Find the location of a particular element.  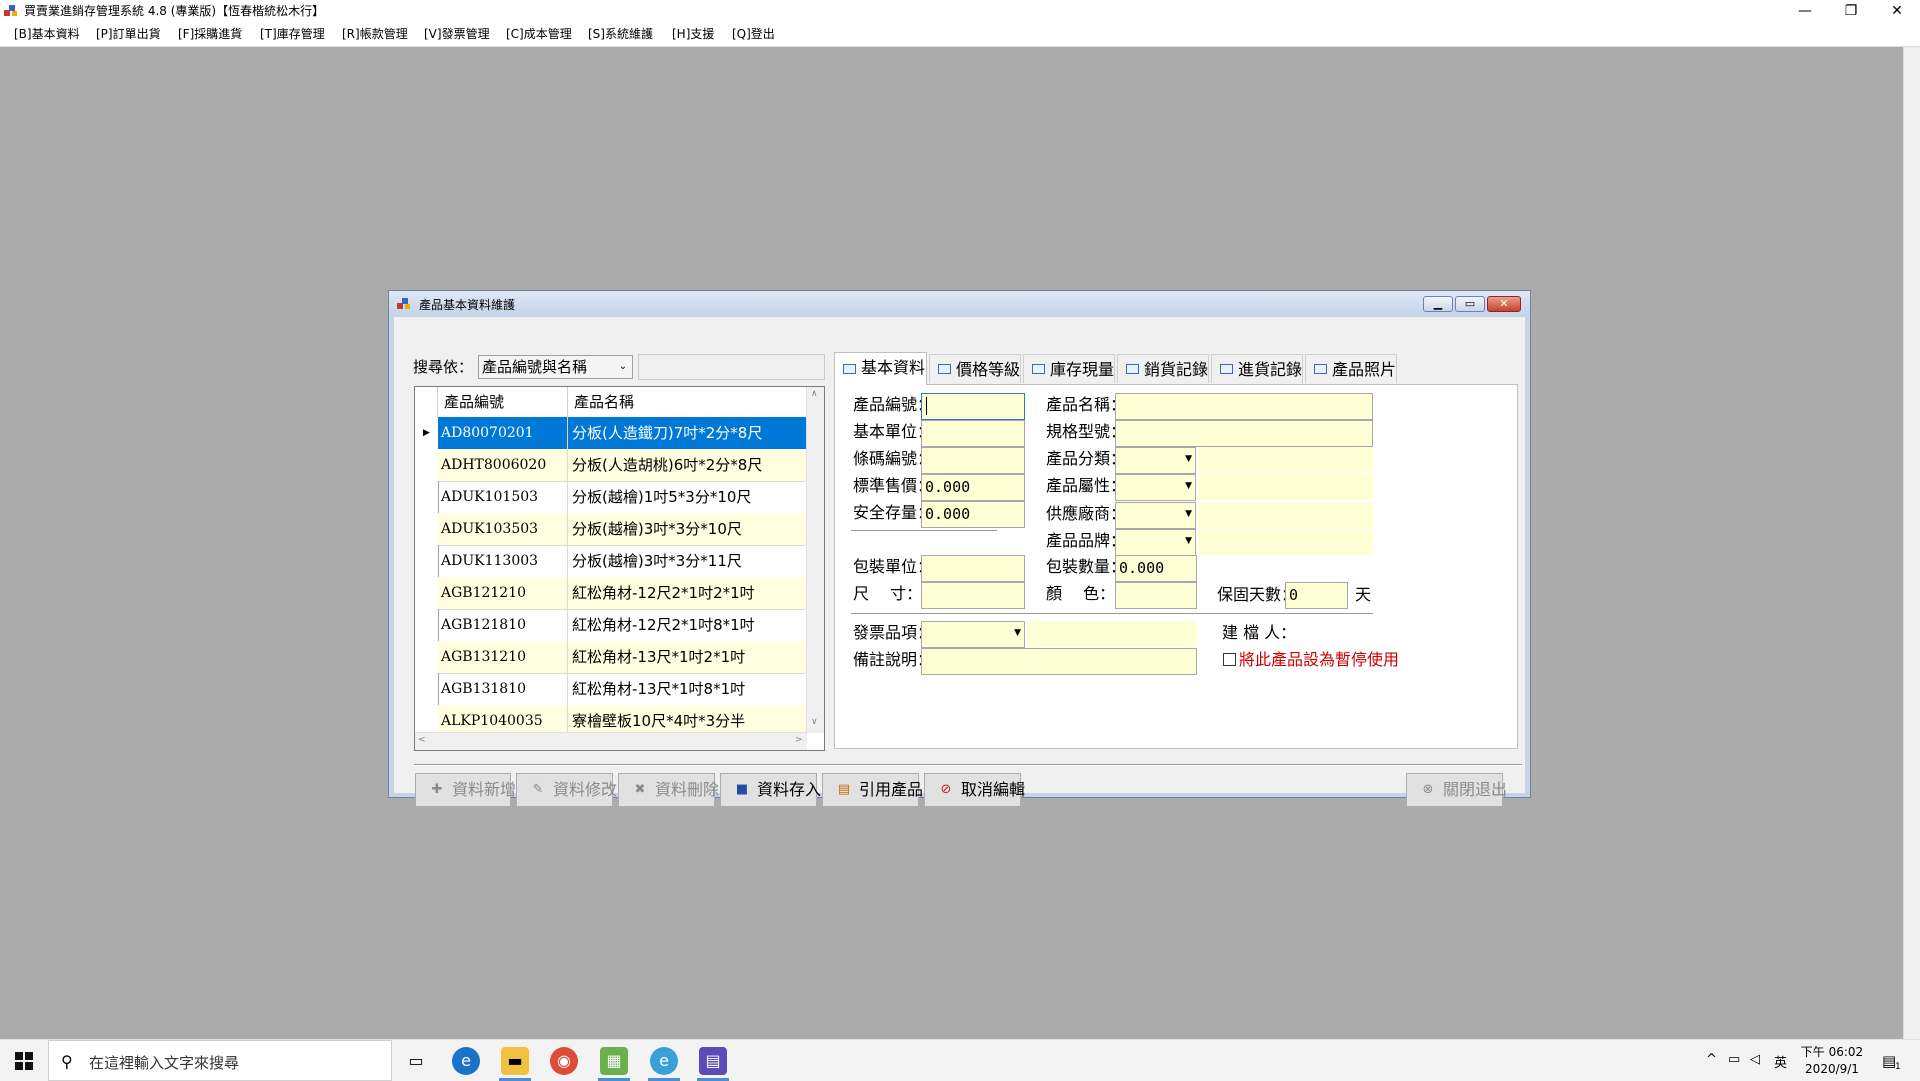

scroll-up-icon: ∧ is located at coordinates (814, 394).